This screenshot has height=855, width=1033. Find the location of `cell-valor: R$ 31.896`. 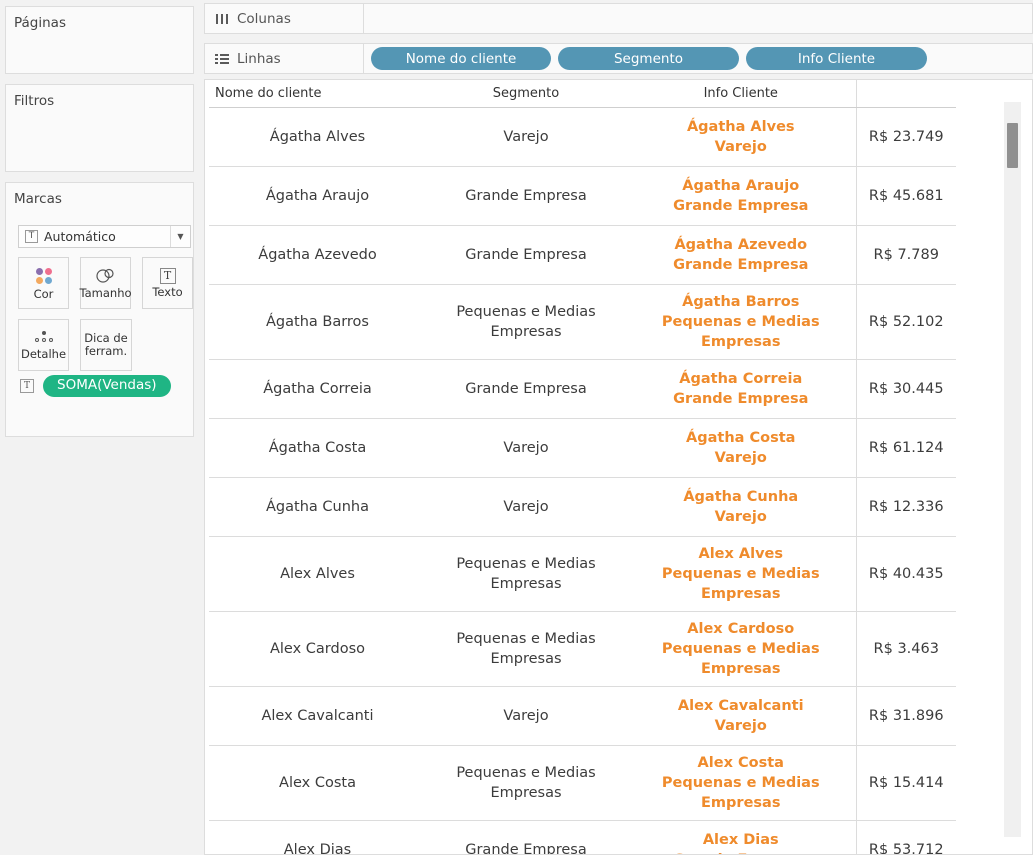

cell-valor: R$ 31.896 is located at coordinates (905, 716).